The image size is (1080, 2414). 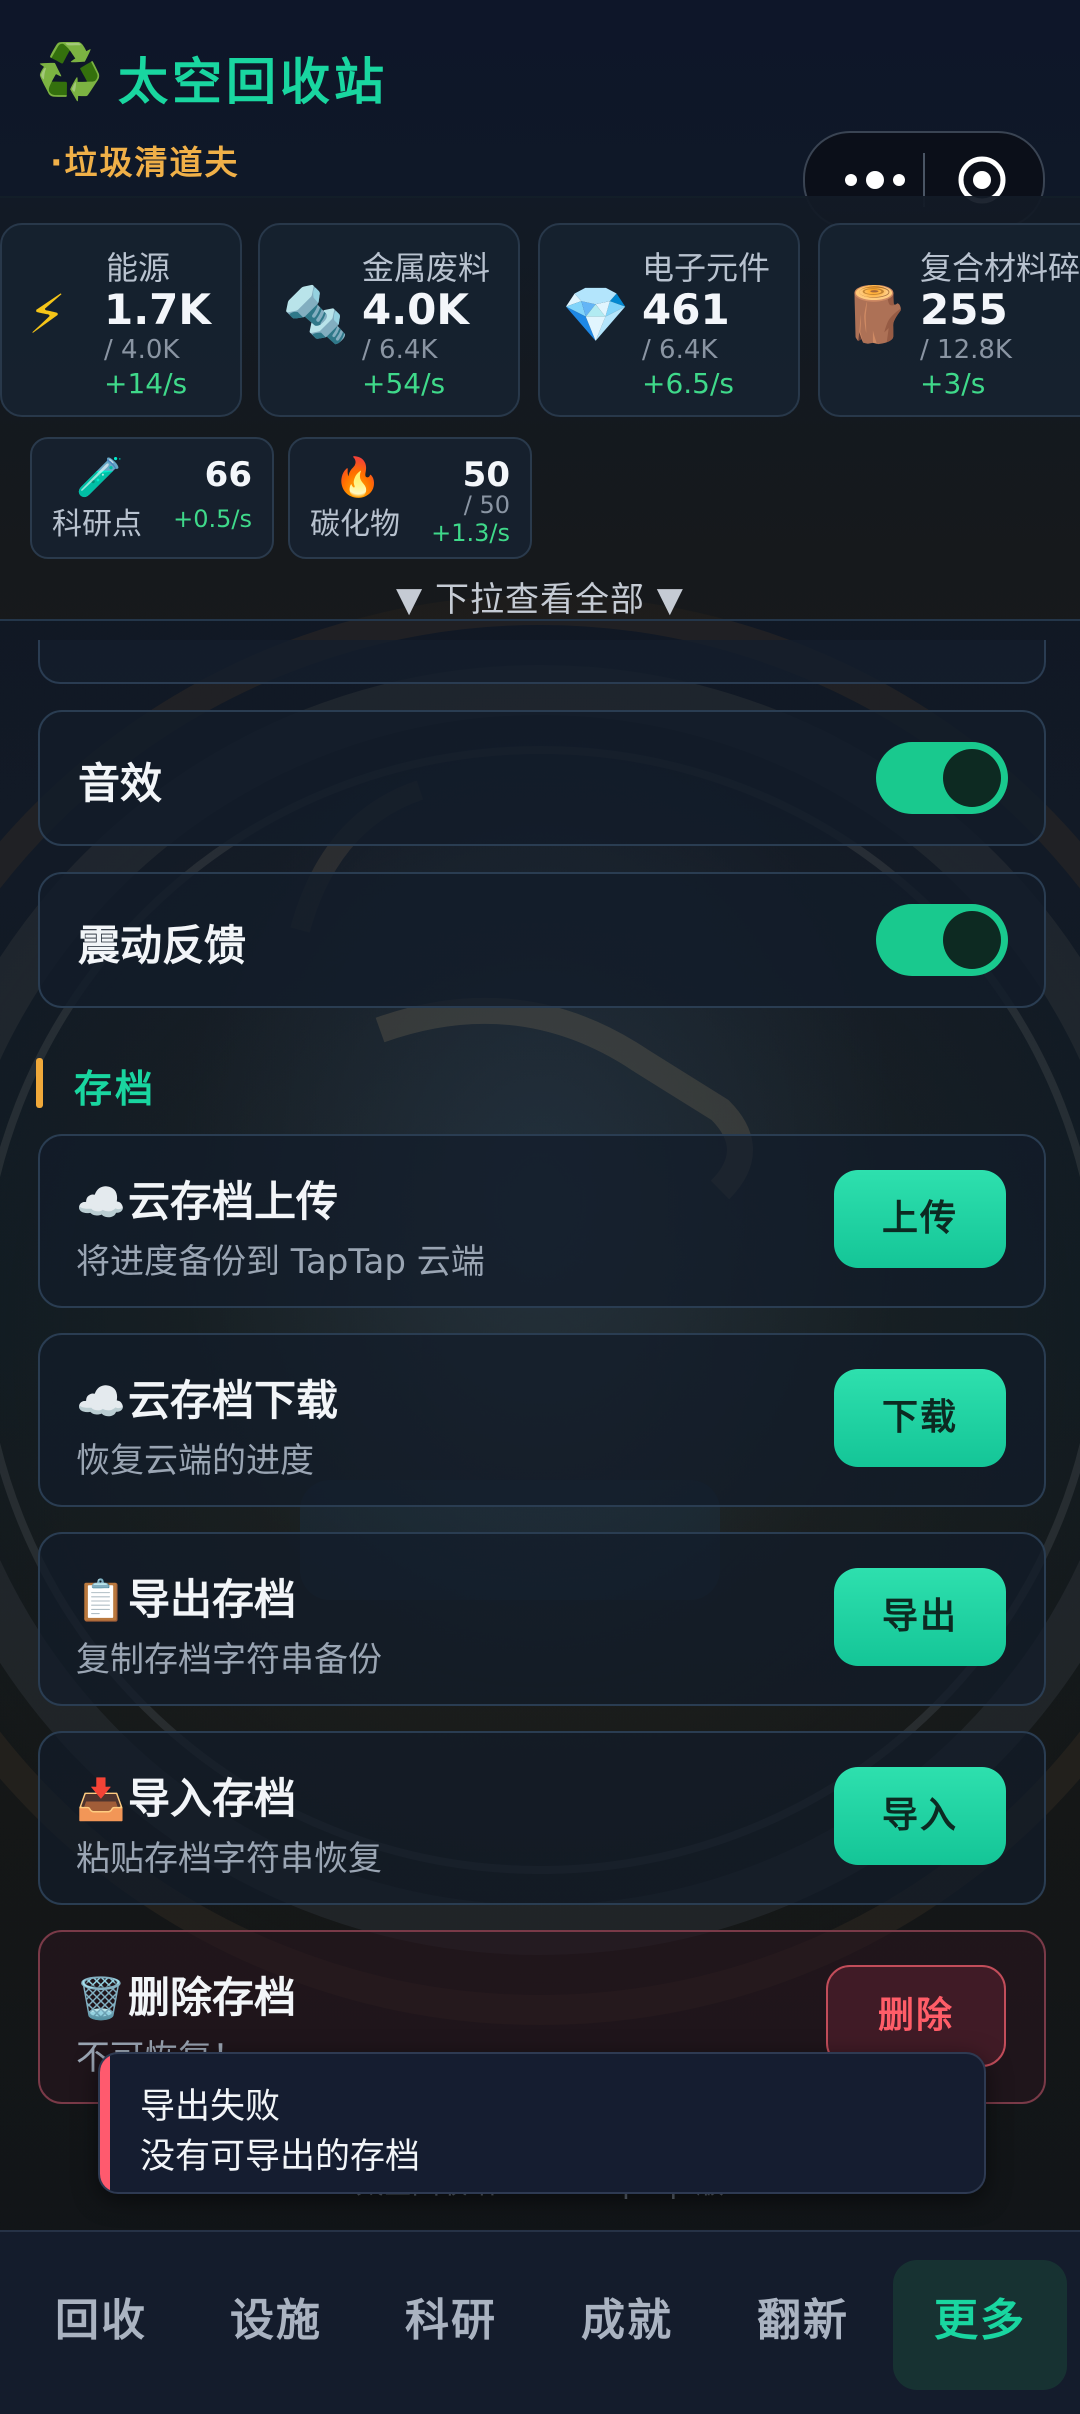 What do you see at coordinates (542, 778) in the screenshot?
I see `setting-sound: 音效` at bounding box center [542, 778].